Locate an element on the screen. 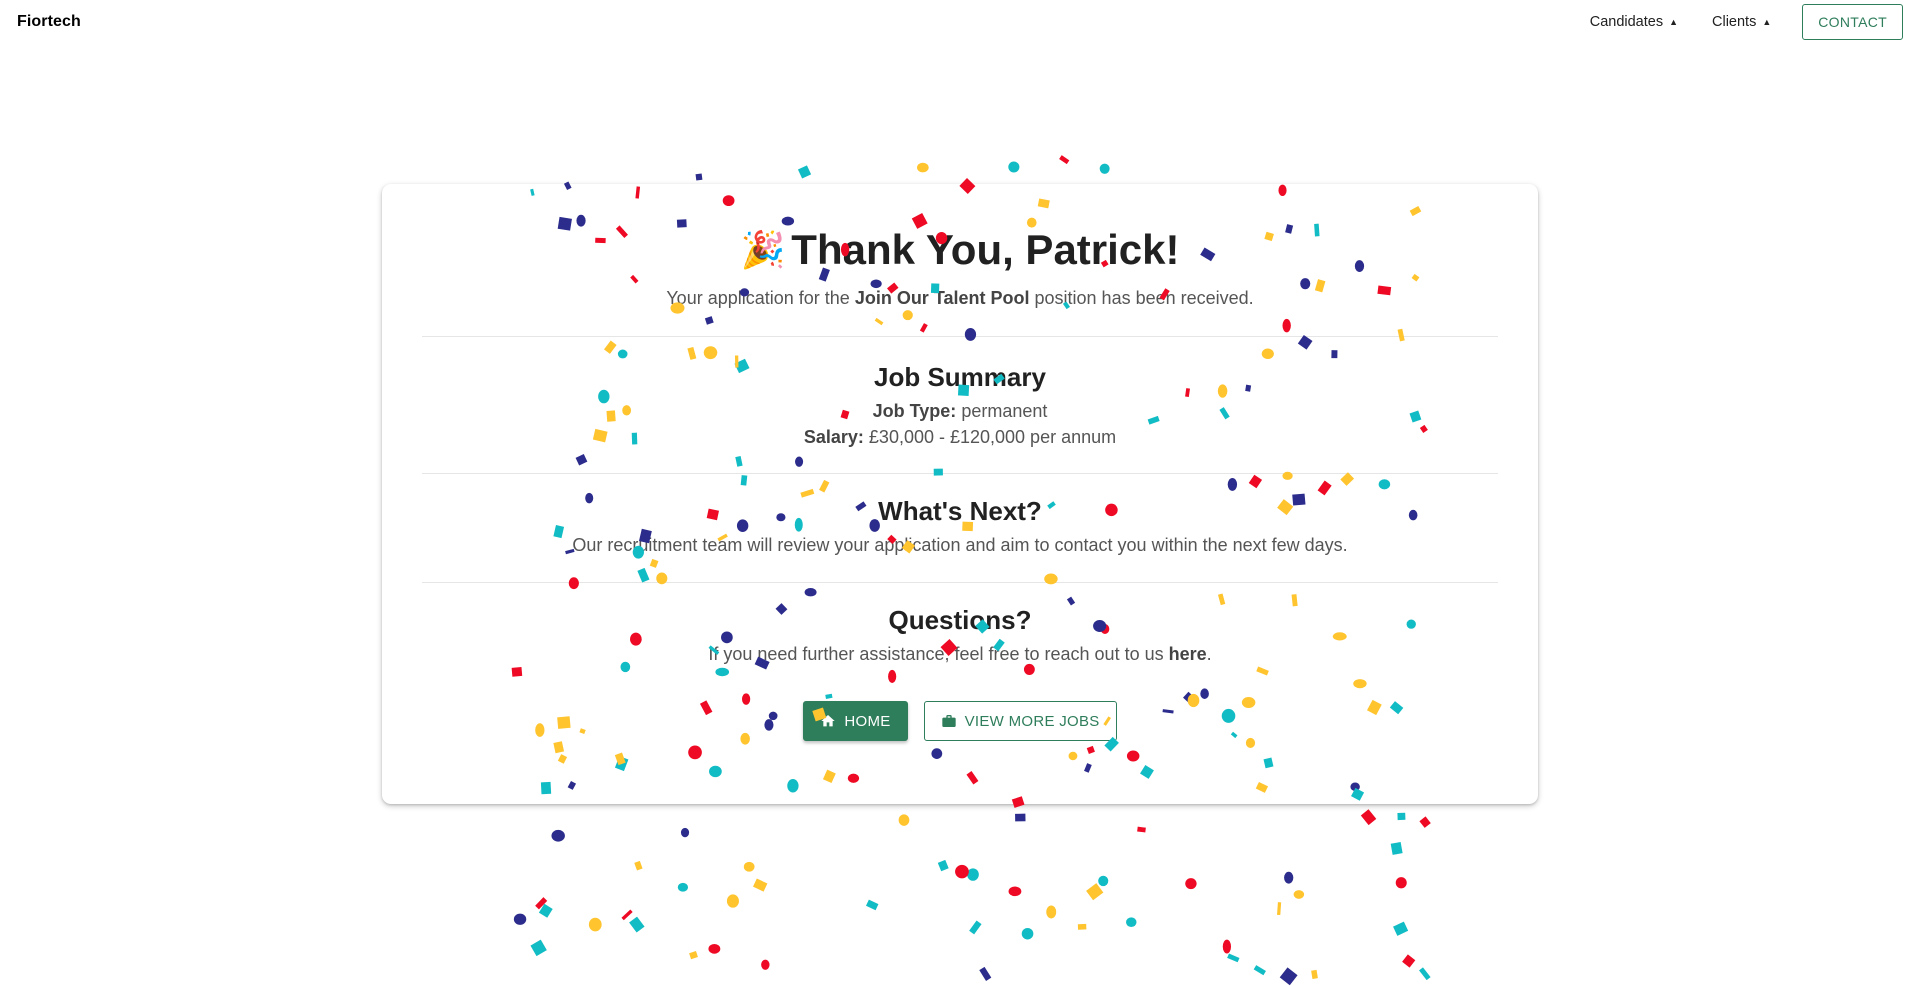 This screenshot has height=986, width=1913. home-icon is located at coordinates (828, 721).